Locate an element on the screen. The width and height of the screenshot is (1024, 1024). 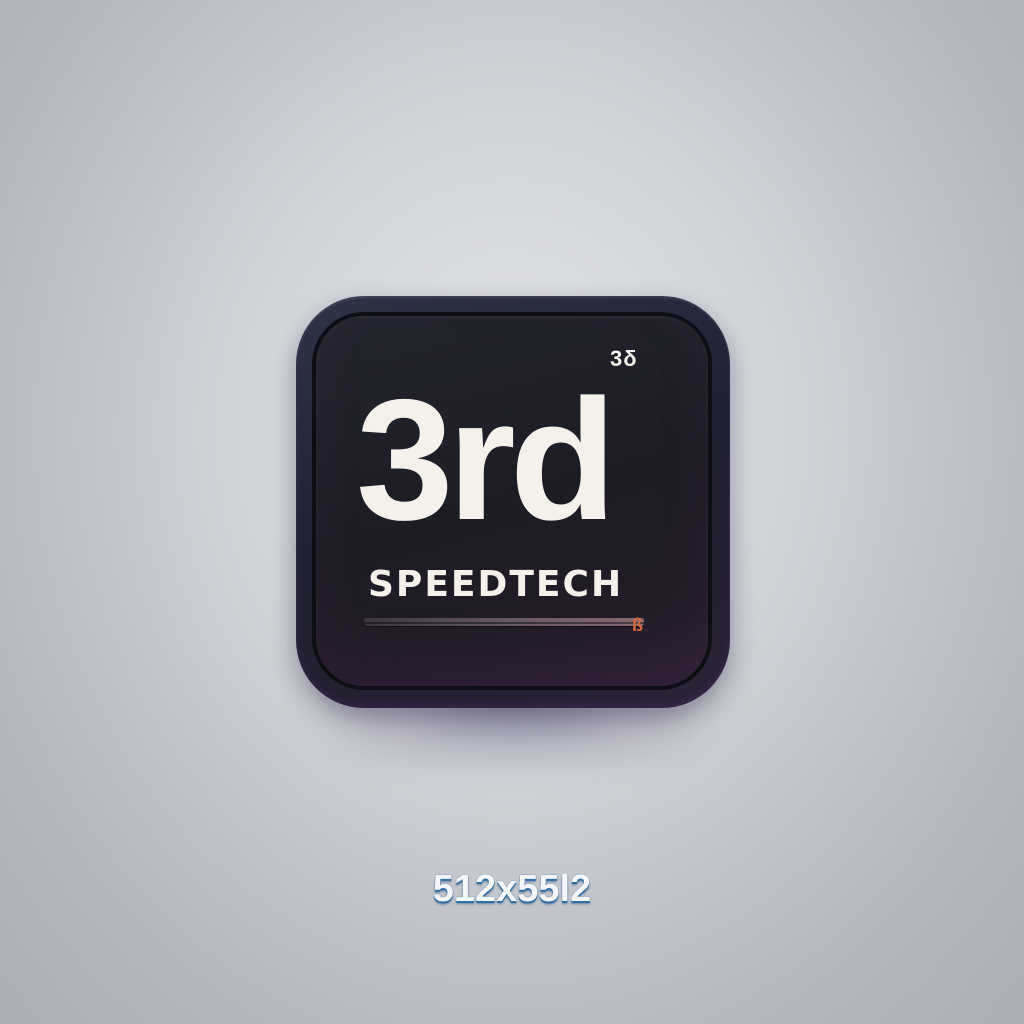
dimensions-caption: 512x55l2 is located at coordinates (512, 889).